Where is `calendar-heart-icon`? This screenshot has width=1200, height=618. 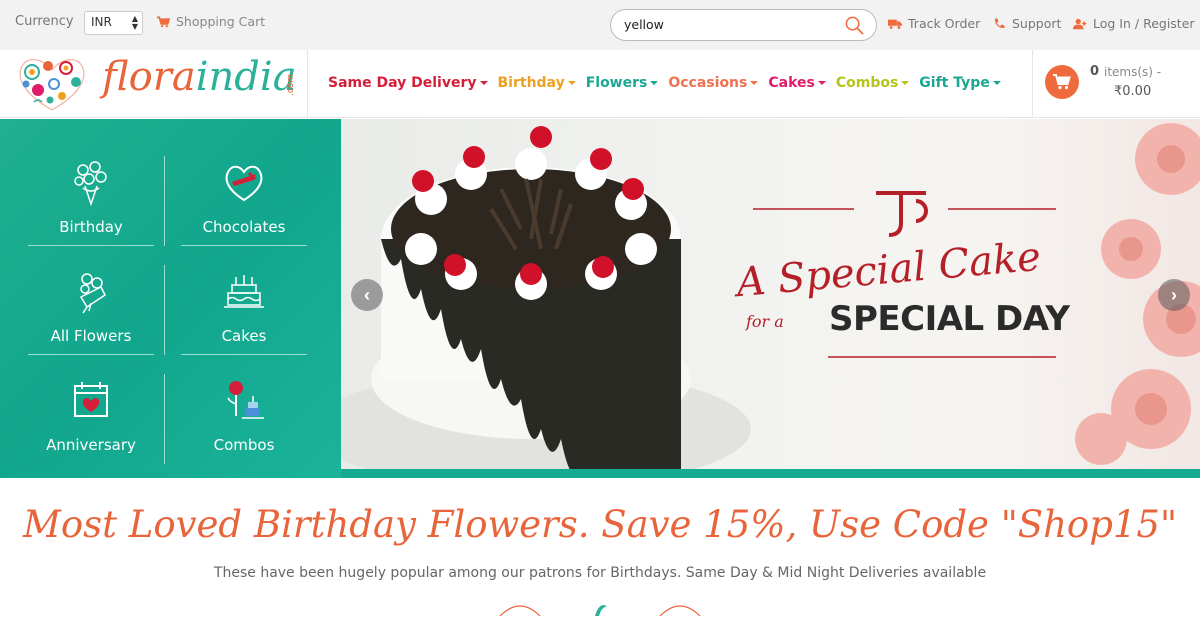
calendar-heart-icon is located at coordinates (91, 399).